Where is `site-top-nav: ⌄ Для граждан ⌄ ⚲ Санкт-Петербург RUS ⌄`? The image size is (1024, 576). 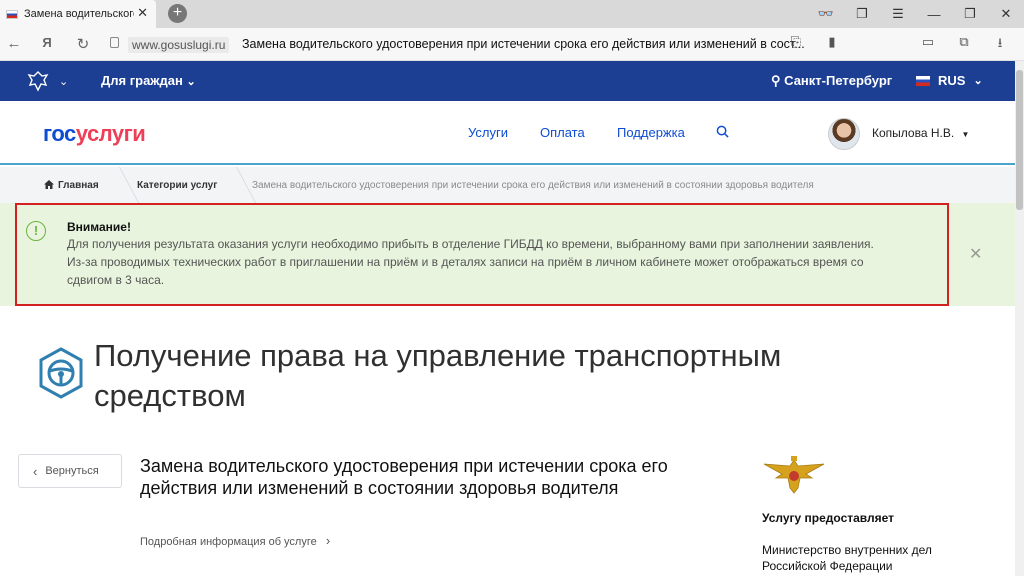
site-top-nav: ⌄ Для граждан ⌄ ⚲ Санкт-Петербург RUS ⌄ is located at coordinates (507, 81).